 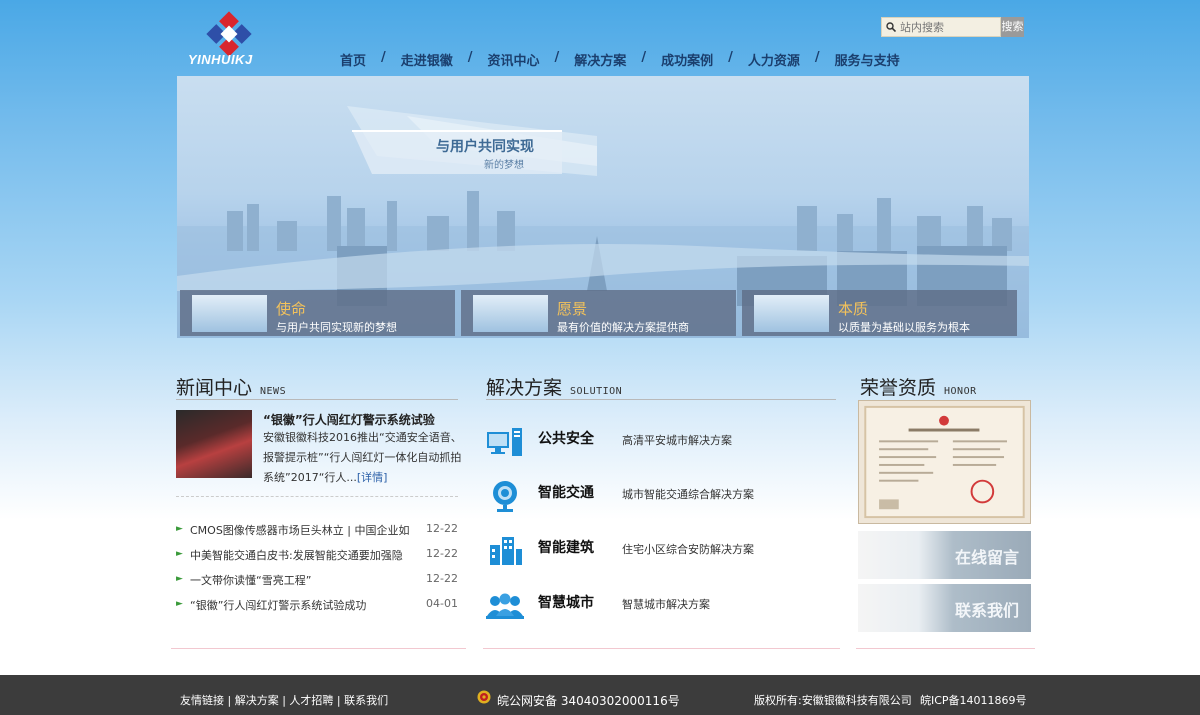 What do you see at coordinates (944, 608) in the screenshot?
I see `contact-us-button: 联系我们` at bounding box center [944, 608].